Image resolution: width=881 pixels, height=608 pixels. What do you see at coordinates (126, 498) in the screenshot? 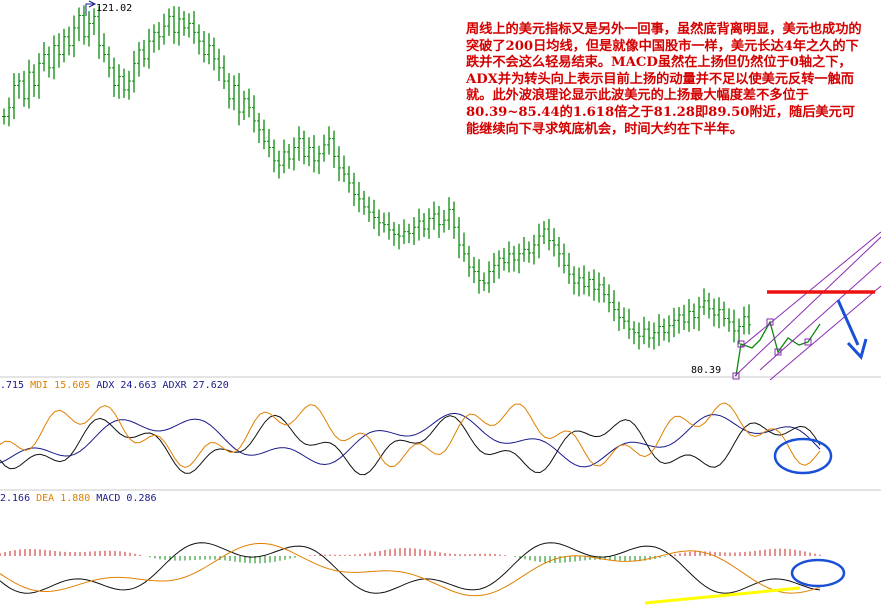
I see `macd-legend-item: MACD 0.286` at bounding box center [126, 498].